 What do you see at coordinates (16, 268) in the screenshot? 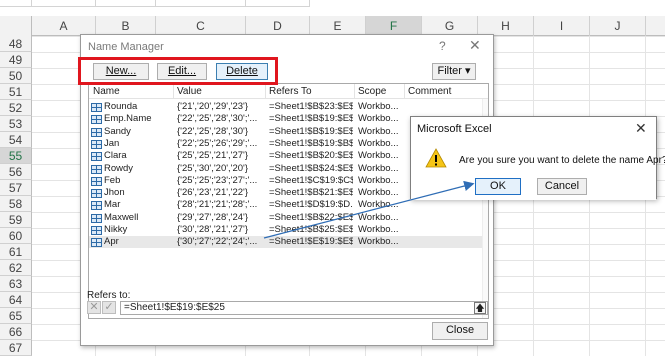
I see `row-header-62: 62` at bounding box center [16, 268].